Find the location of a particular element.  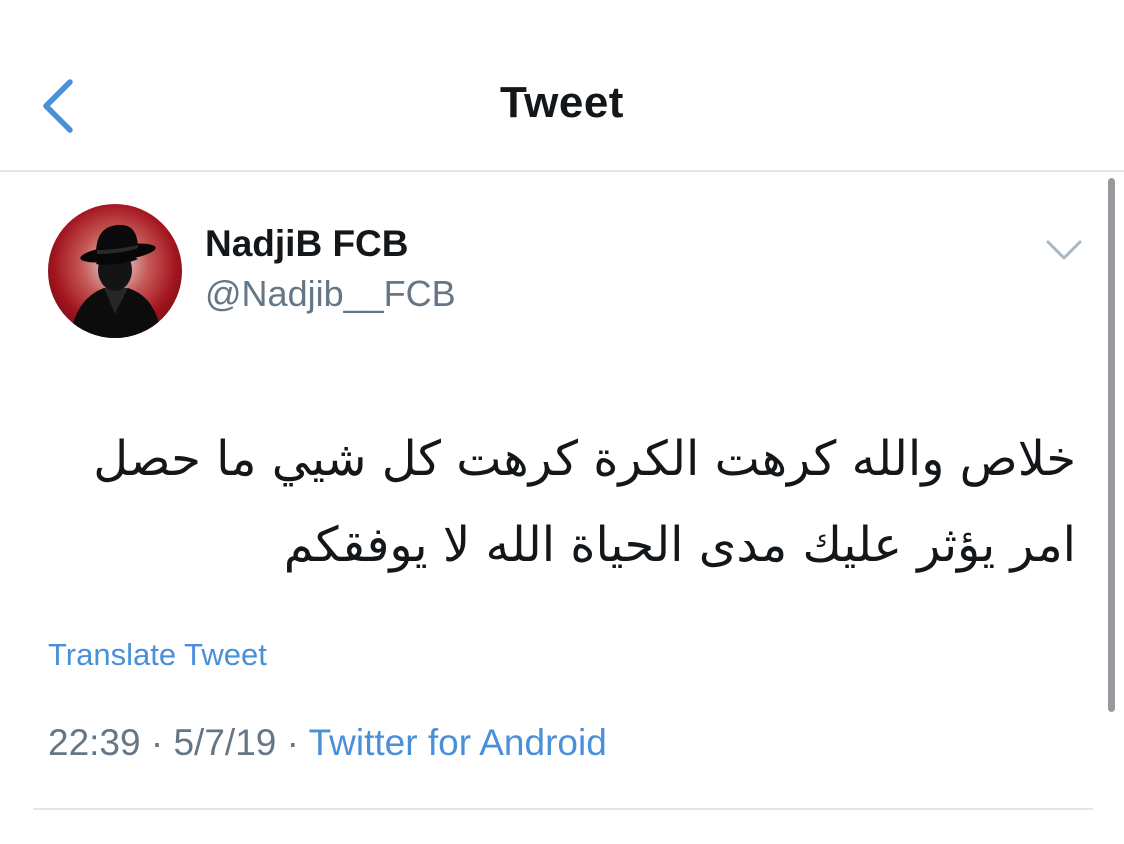

avatar is located at coordinates (115, 271).